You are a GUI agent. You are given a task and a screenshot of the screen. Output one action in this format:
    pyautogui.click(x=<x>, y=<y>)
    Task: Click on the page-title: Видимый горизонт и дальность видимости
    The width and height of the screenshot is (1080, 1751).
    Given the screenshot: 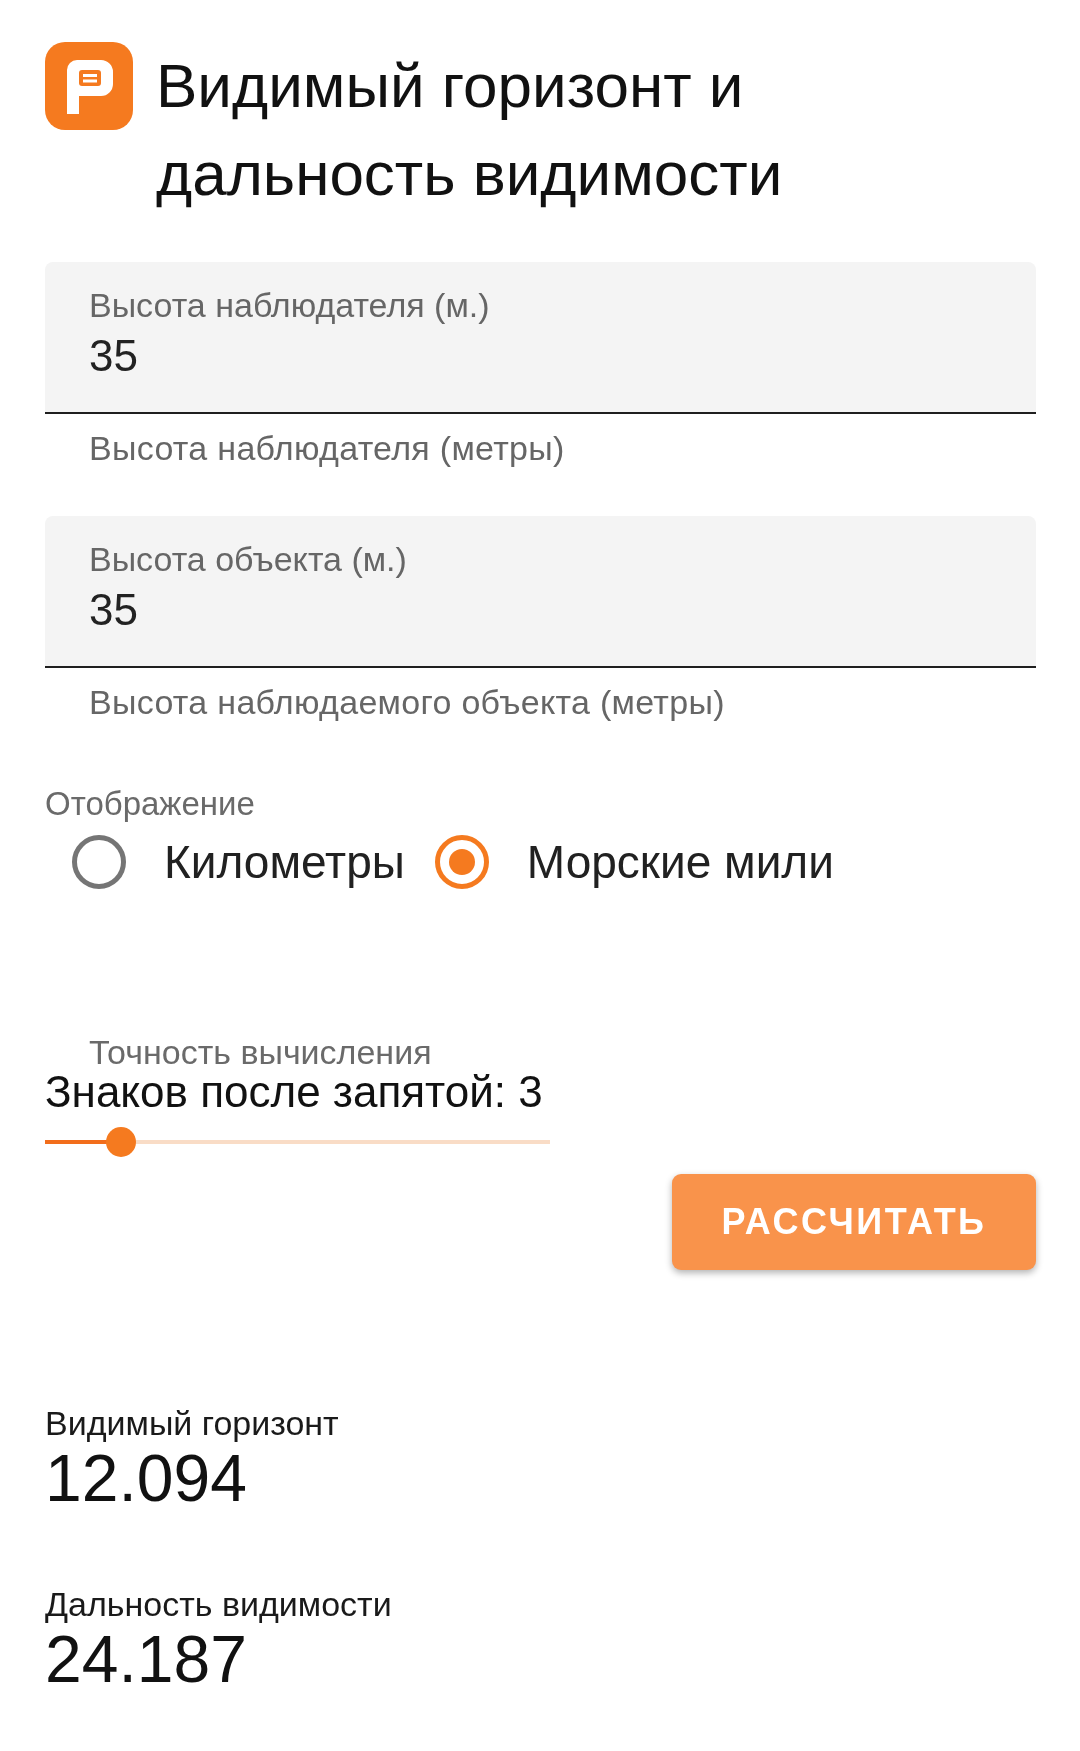 What is the action you would take?
    pyautogui.click(x=470, y=130)
    